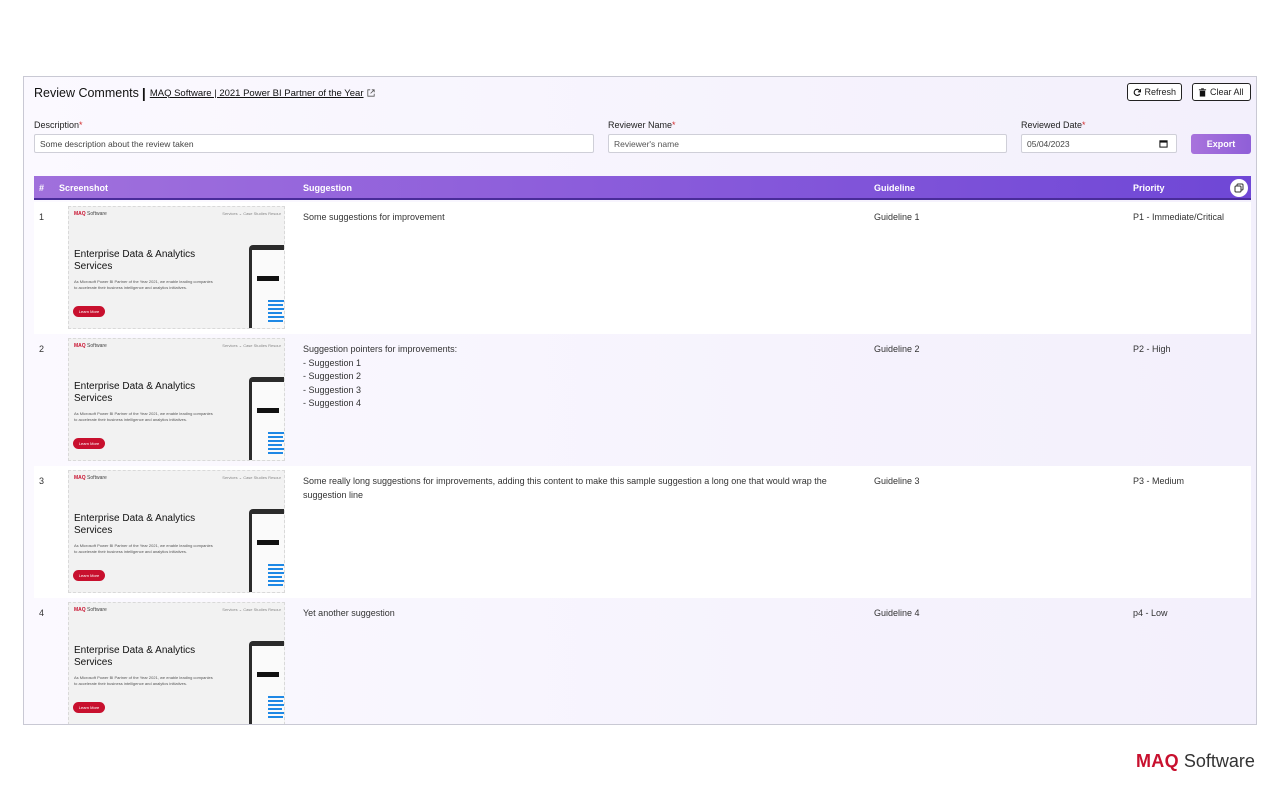 This screenshot has width=1280, height=800. What do you see at coordinates (897, 349) in the screenshot?
I see `guideline-cell: Guideline 2` at bounding box center [897, 349].